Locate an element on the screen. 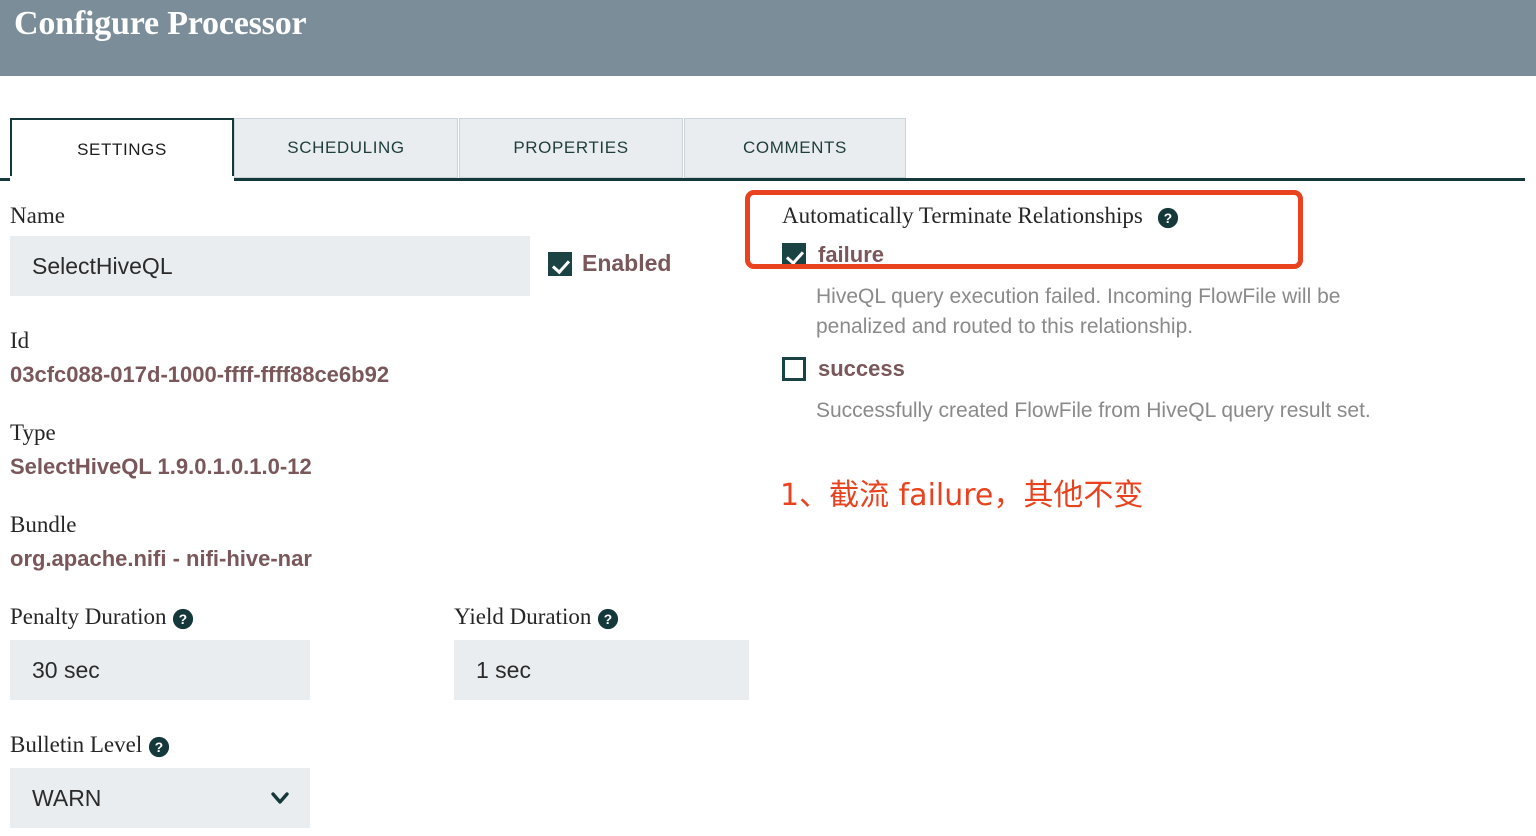 This screenshot has height=836, width=1536. success-relationship-name: success is located at coordinates (861, 368).